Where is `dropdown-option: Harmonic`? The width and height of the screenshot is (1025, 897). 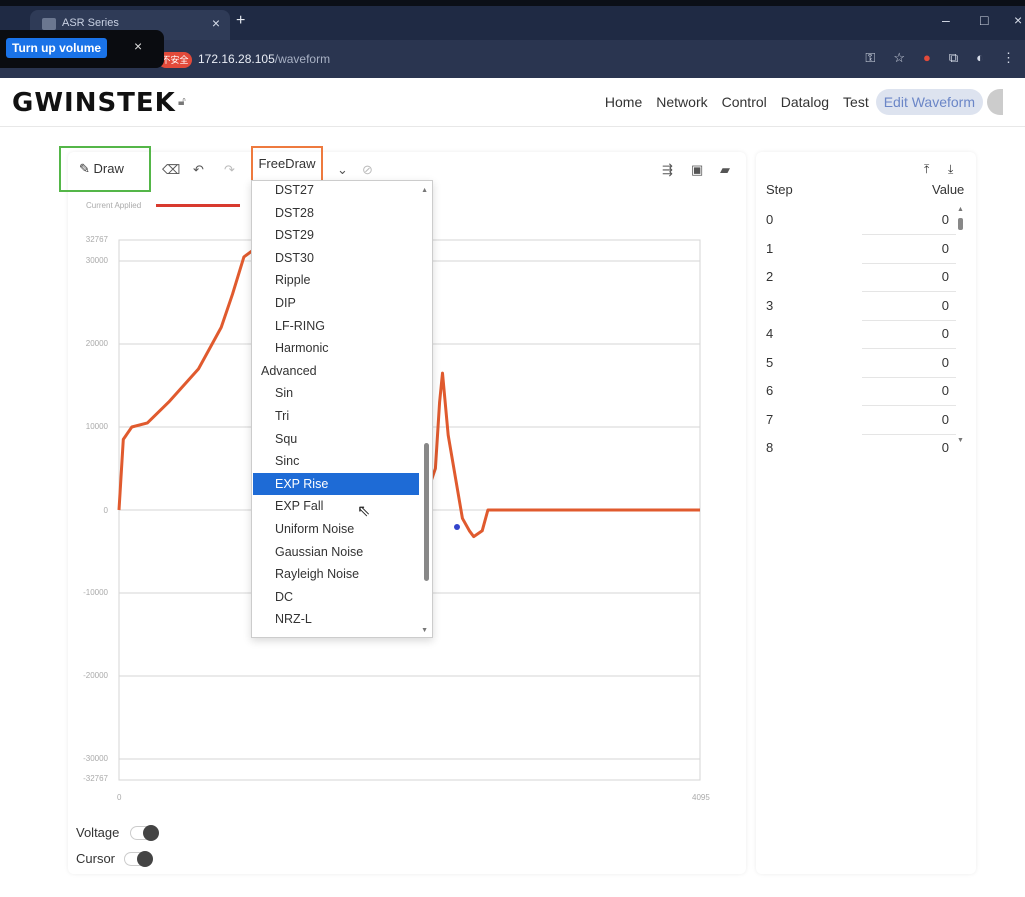 dropdown-option: Harmonic is located at coordinates (336, 348).